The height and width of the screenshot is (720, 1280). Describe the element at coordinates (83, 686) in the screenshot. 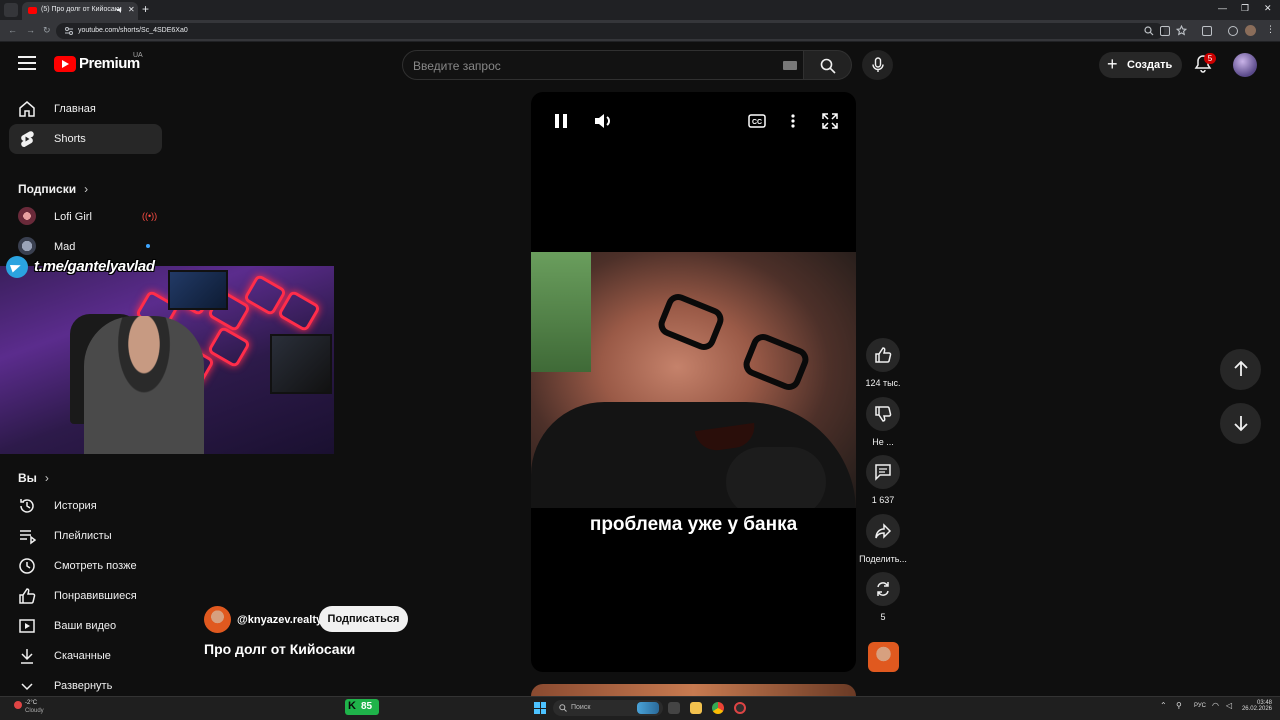

I see `sidebar-item-label: Развернуть` at that location.